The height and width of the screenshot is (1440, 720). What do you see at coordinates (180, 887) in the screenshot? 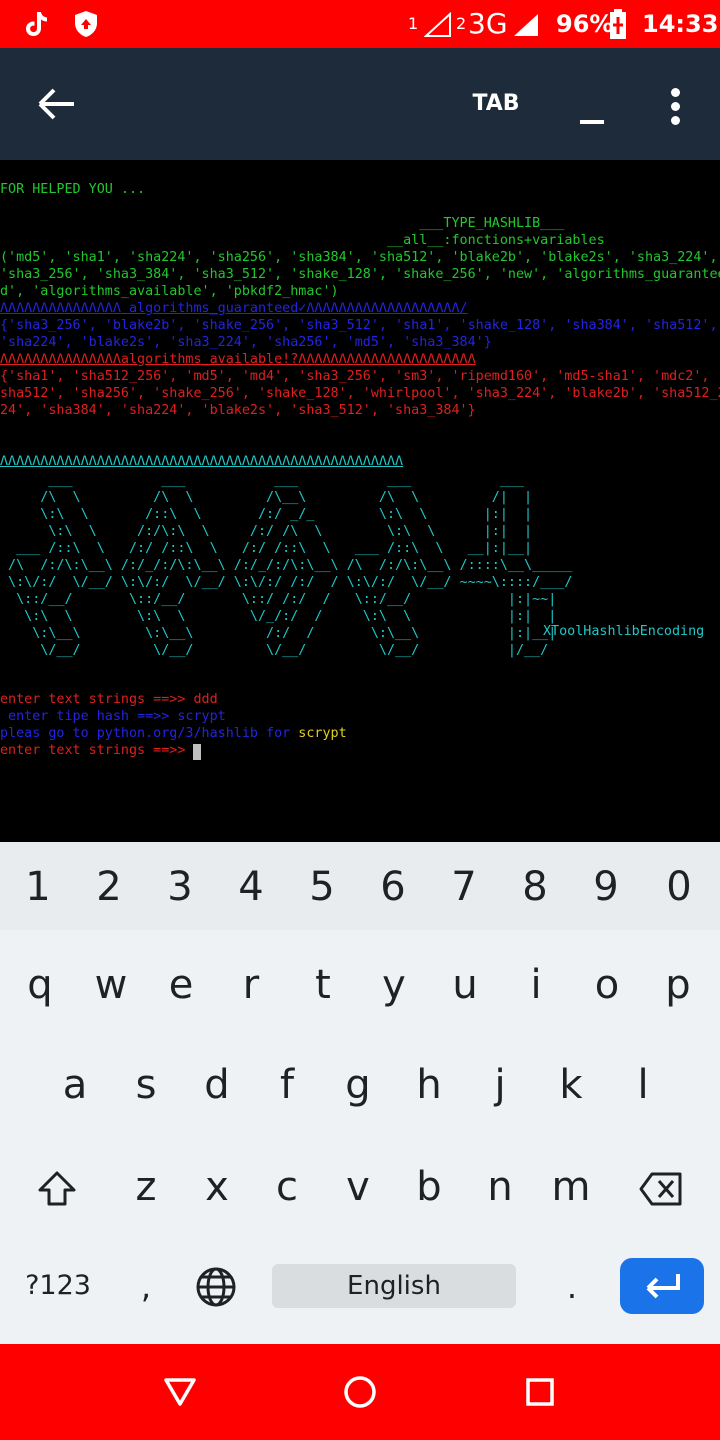
I see `key-3: 3` at bounding box center [180, 887].